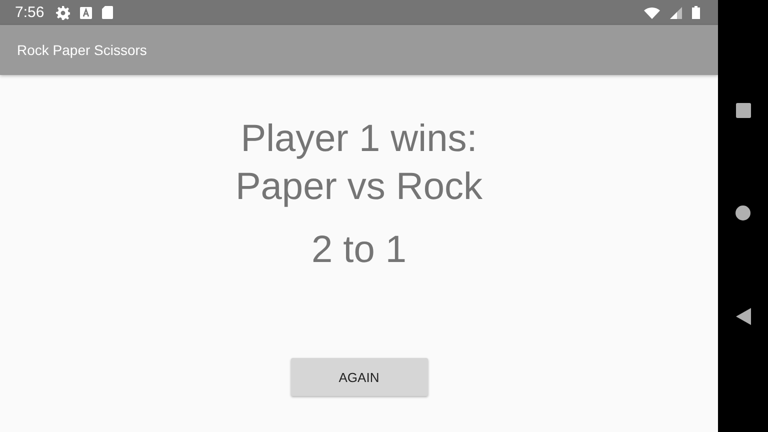 This screenshot has height=432, width=768. Describe the element at coordinates (63, 13) in the screenshot. I see `gear-icon` at that location.